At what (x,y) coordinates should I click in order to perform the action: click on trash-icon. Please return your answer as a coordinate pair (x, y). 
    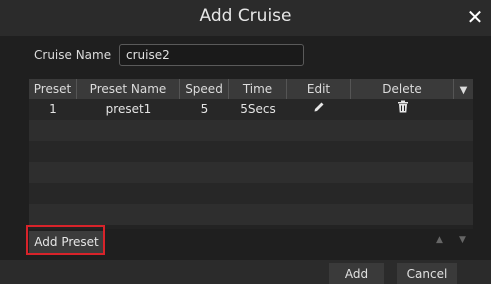
    Looking at the image, I should click on (403, 109).